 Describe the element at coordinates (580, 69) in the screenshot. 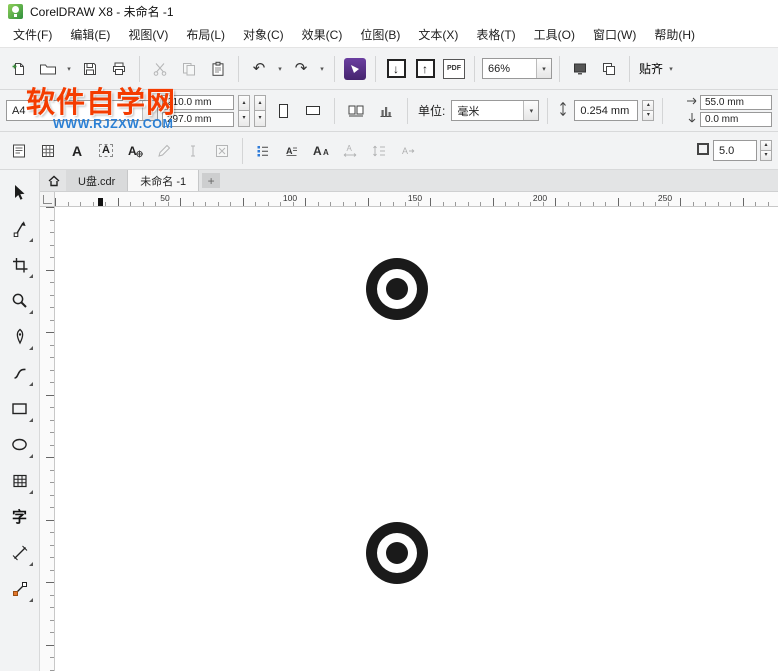

I see `fullscreen-preview-button` at that location.